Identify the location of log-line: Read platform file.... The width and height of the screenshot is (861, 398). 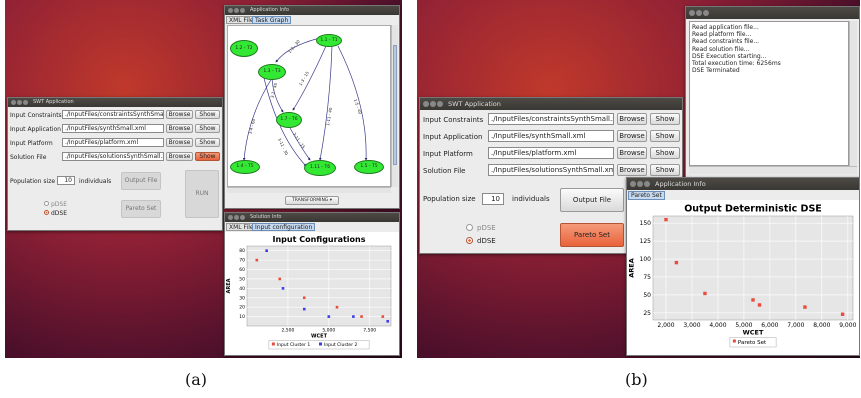
(722, 35).